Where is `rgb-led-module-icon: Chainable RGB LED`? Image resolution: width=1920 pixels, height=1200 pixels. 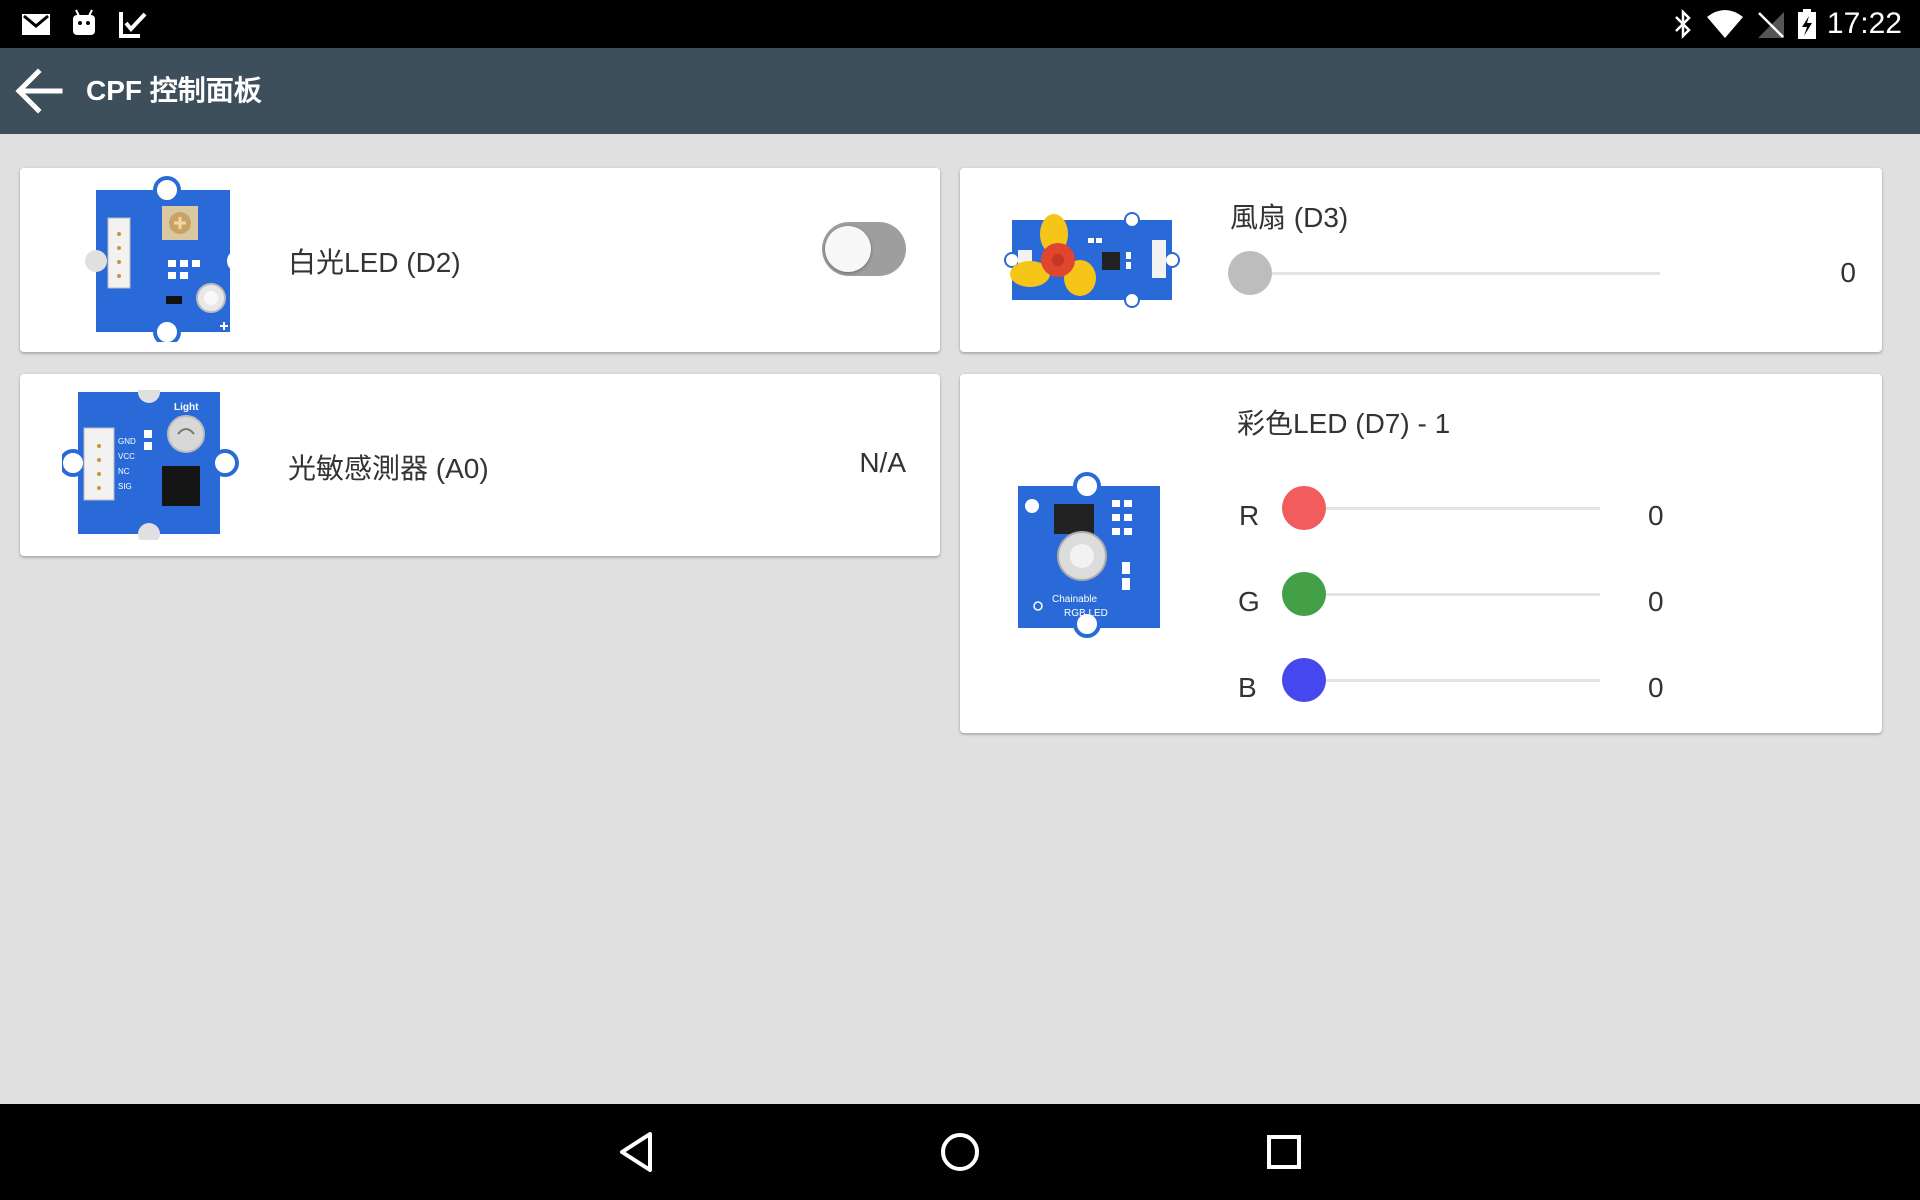 rgb-led-module-icon: Chainable RGB LED is located at coordinates (1089, 555).